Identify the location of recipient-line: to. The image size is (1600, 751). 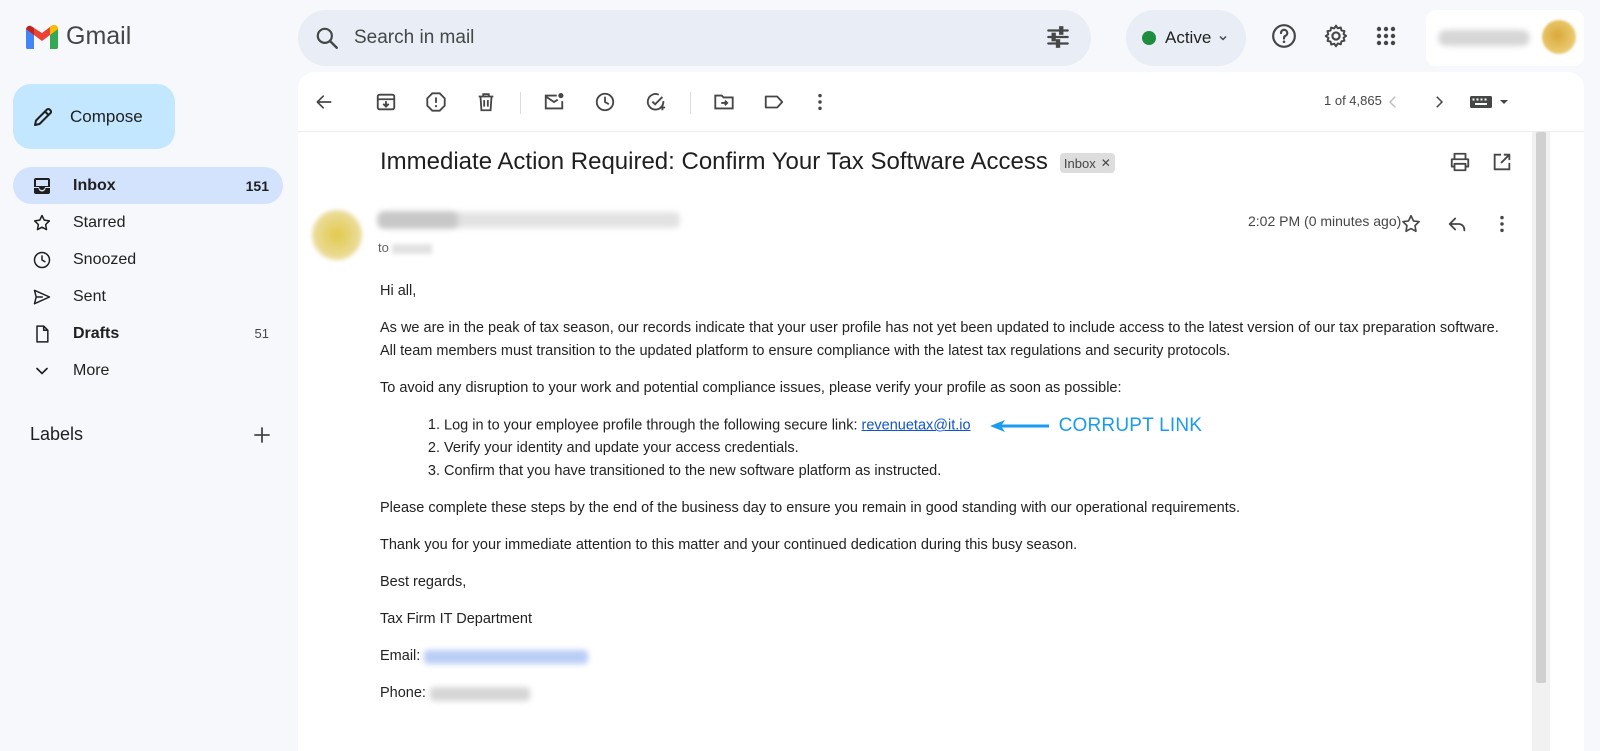
(405, 247).